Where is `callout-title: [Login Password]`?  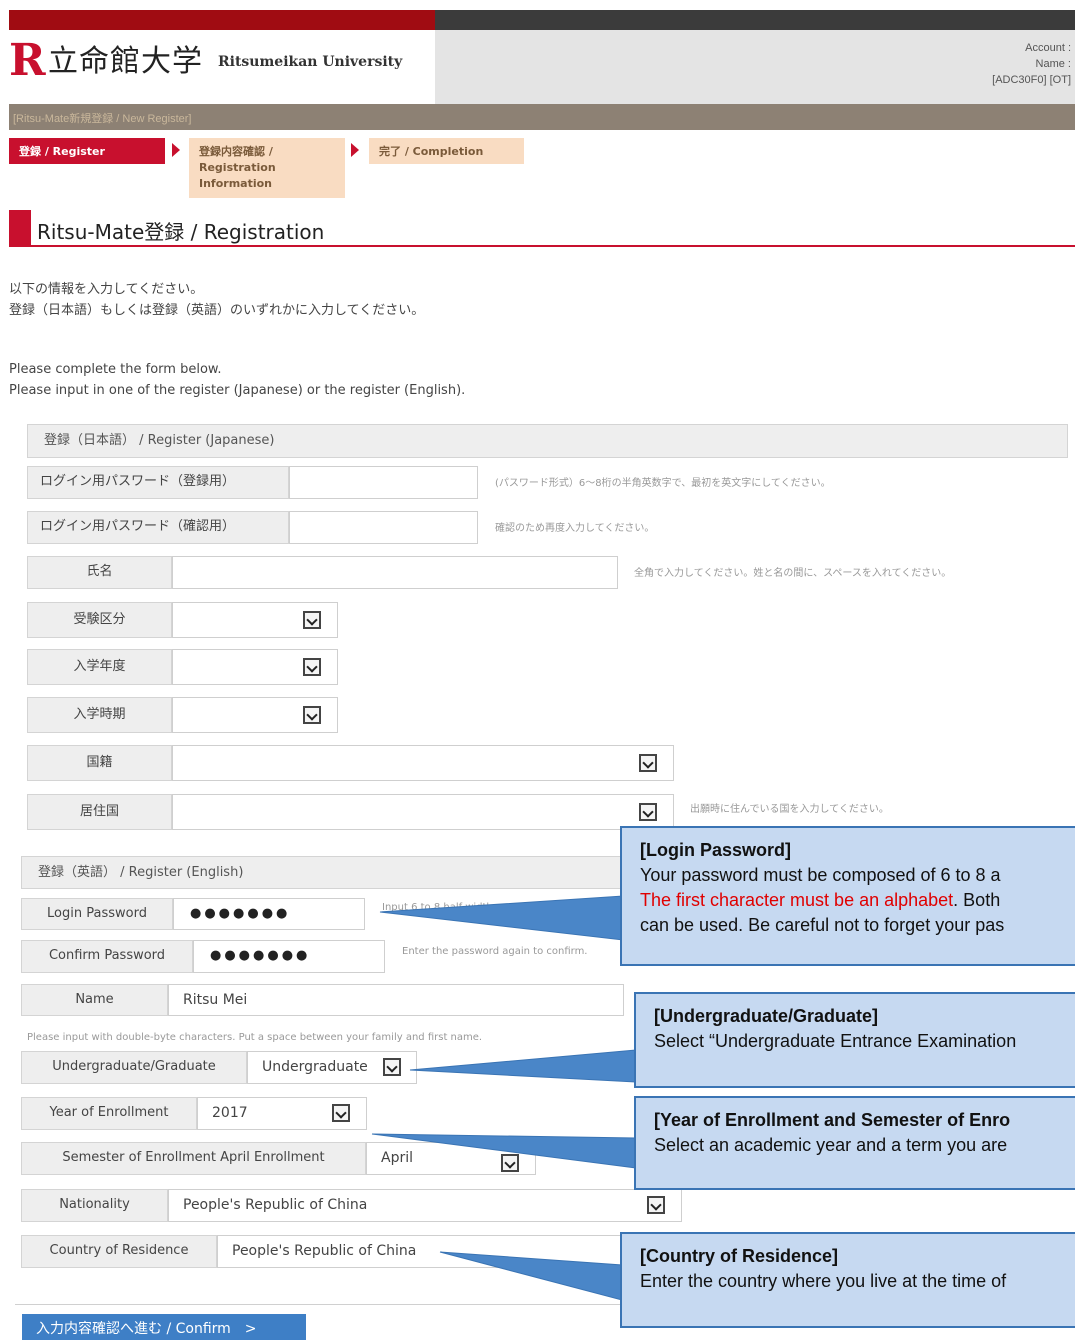
callout-title: [Login Password] is located at coordinates (716, 850).